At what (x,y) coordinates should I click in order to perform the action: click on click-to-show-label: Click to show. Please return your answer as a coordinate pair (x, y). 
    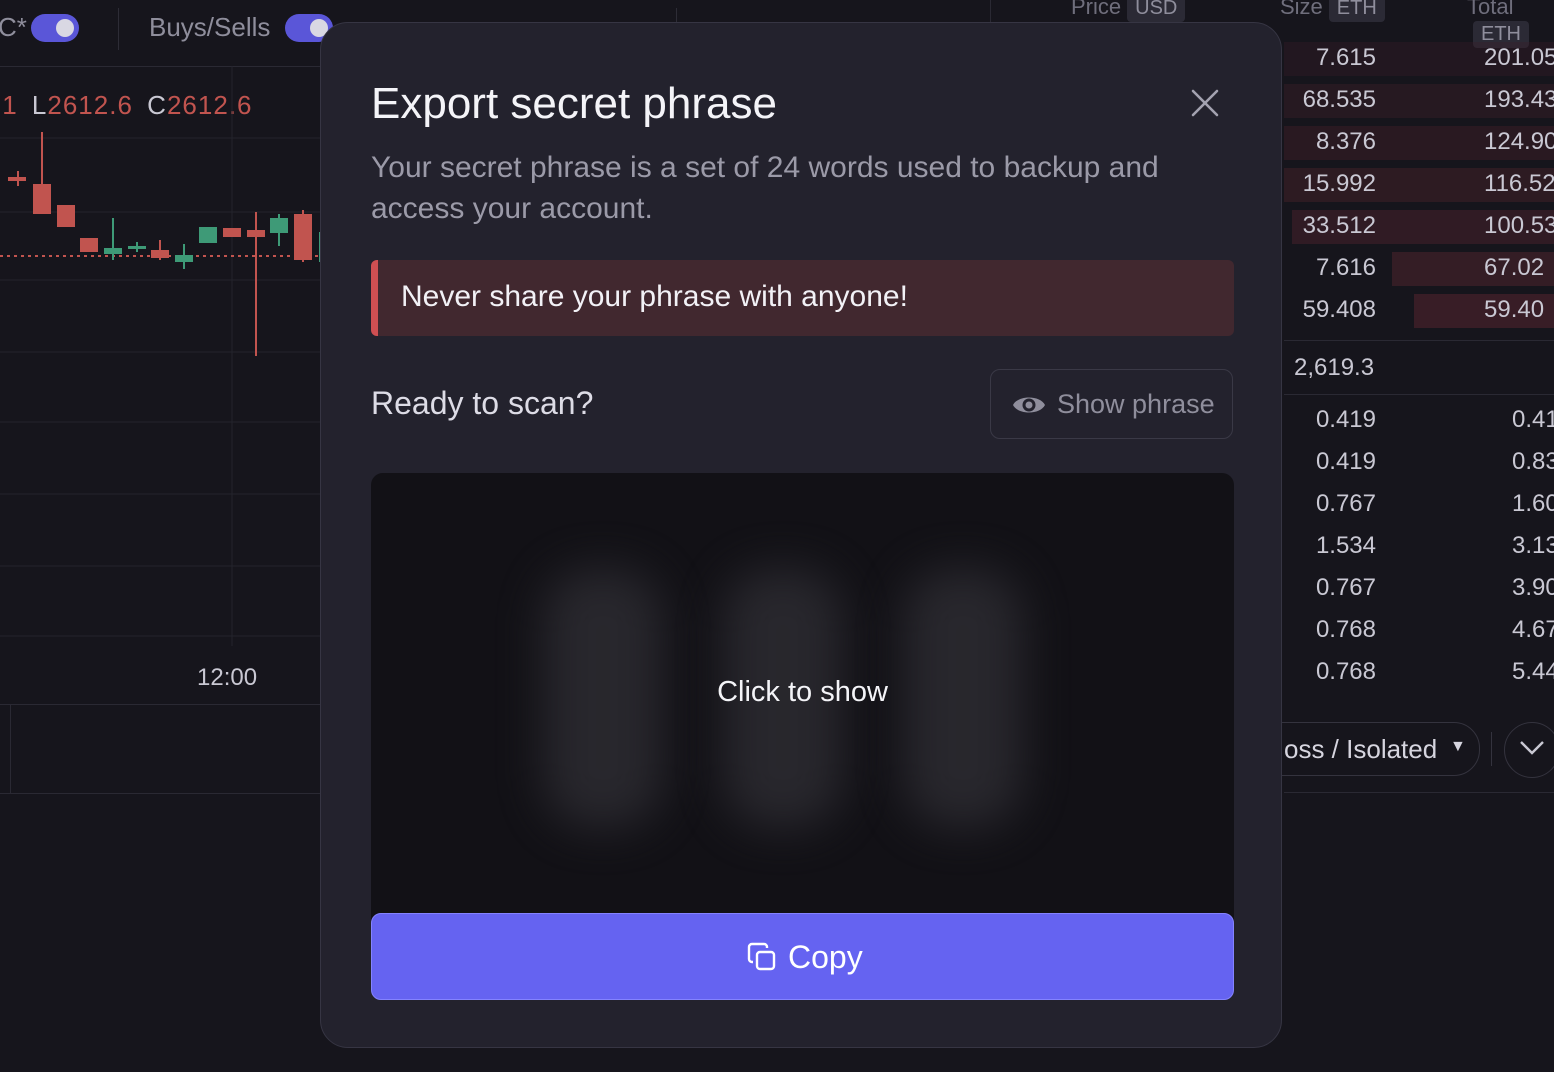
    Looking at the image, I should click on (802, 692).